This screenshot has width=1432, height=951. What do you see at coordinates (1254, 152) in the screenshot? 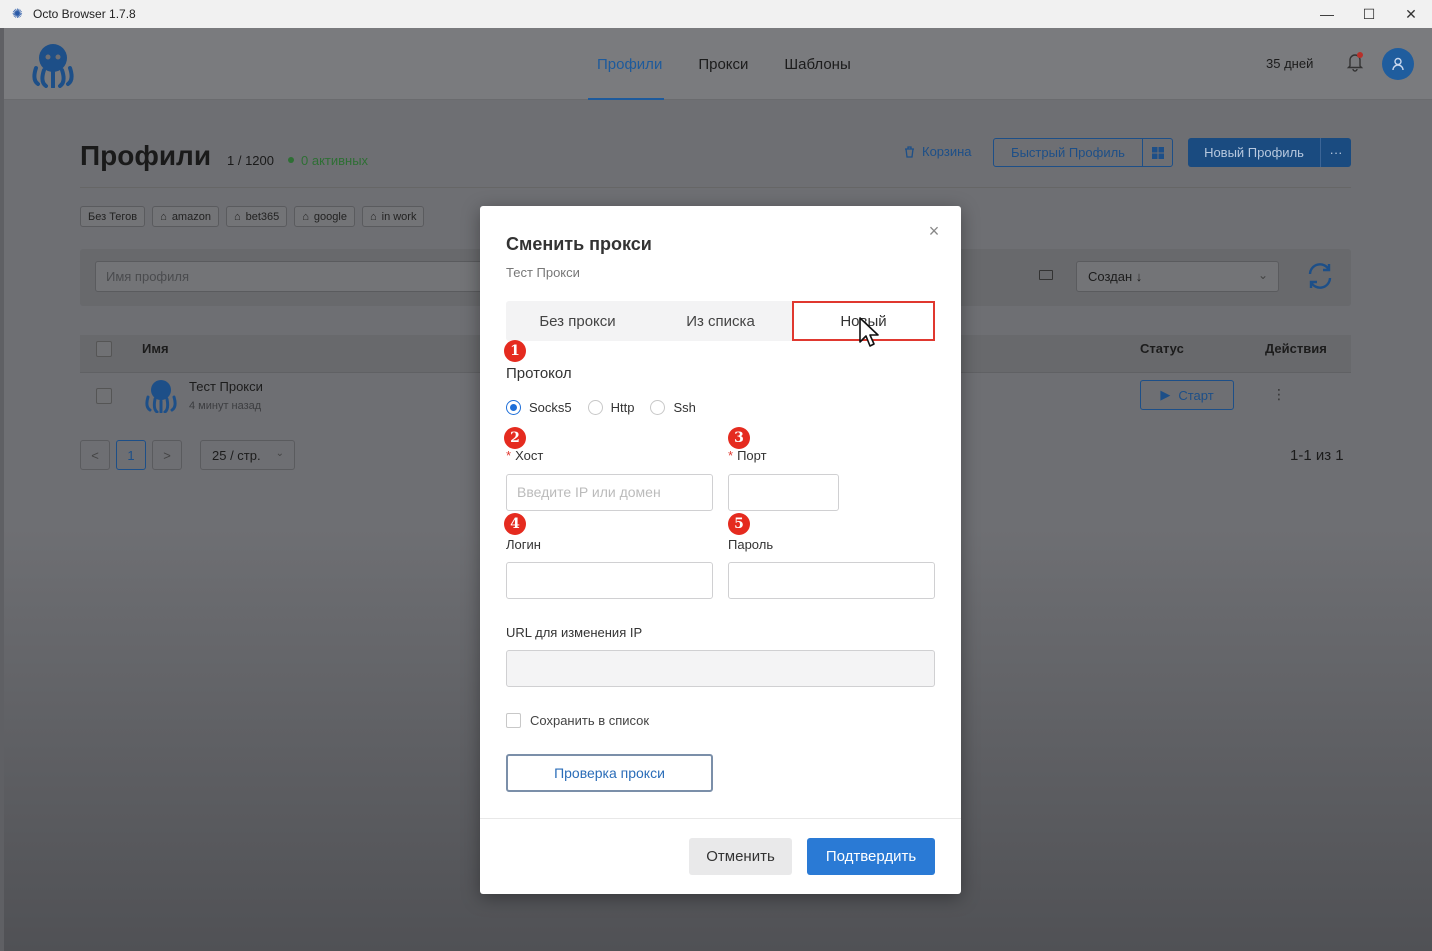
I see `new-profile-label: Новый Профиль` at bounding box center [1254, 152].